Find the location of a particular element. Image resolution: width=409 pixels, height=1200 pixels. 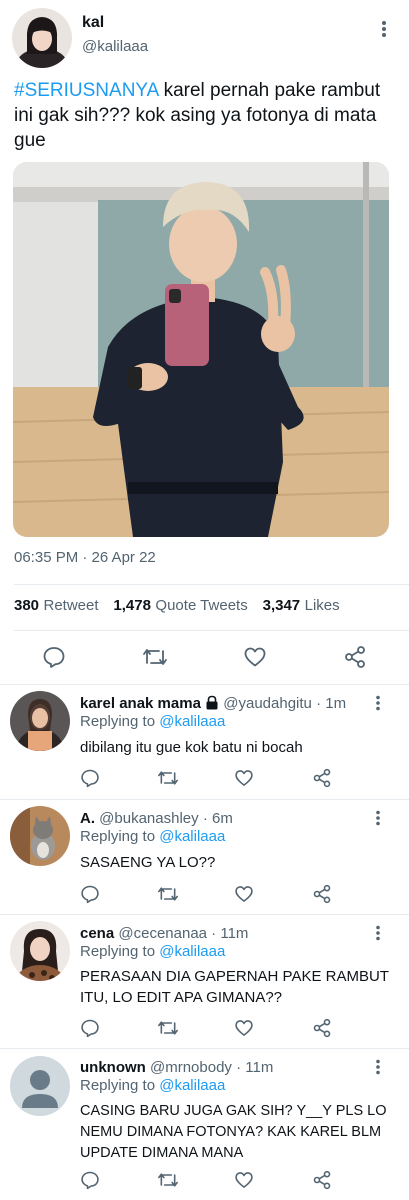

retweets-label: Retweet is located at coordinates (70, 605).